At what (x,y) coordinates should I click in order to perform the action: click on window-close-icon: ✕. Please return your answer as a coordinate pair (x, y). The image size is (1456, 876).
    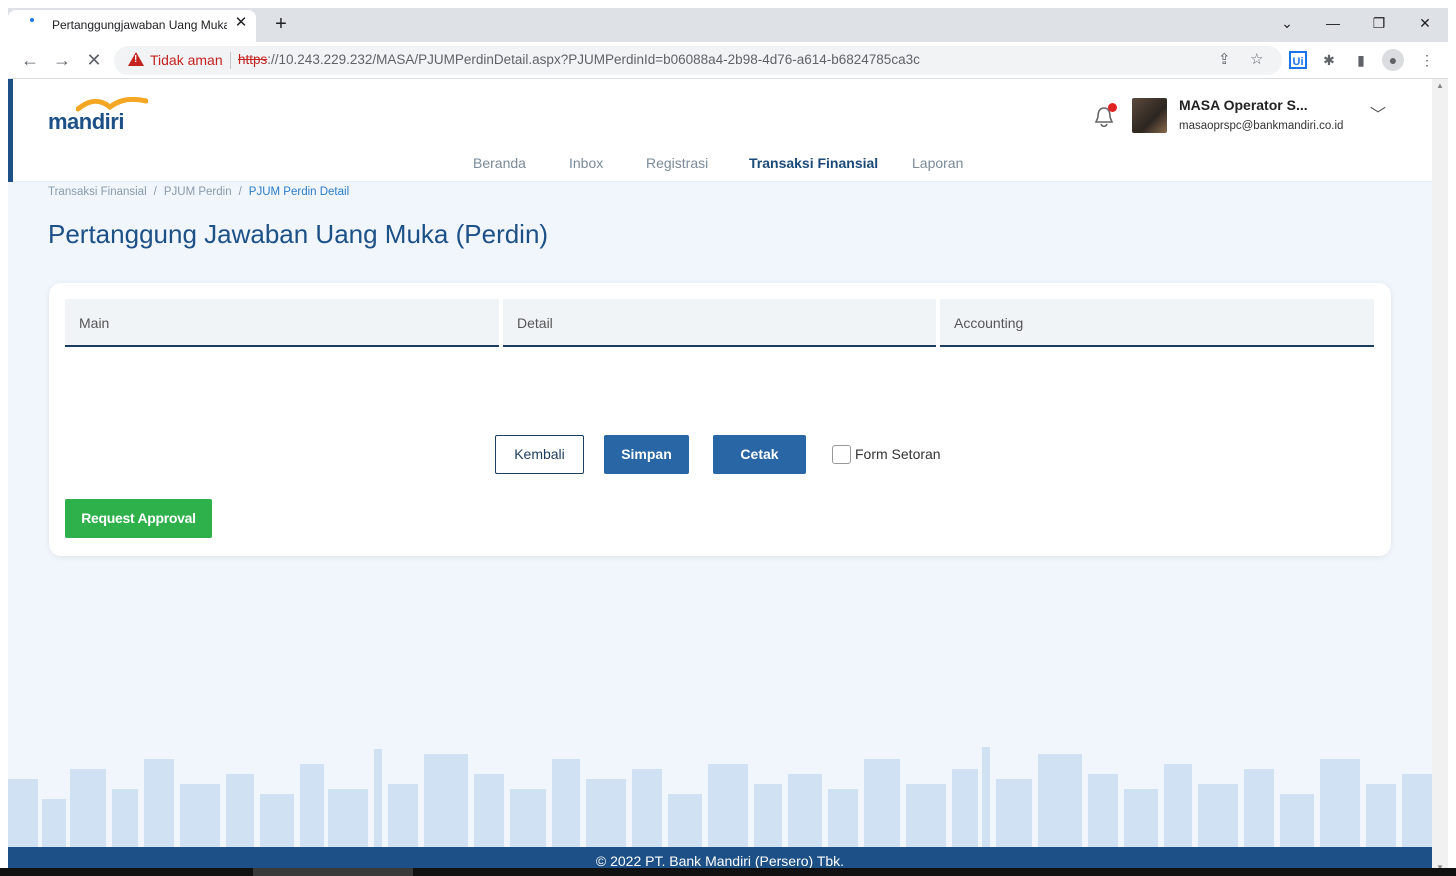
    Looking at the image, I should click on (1425, 23).